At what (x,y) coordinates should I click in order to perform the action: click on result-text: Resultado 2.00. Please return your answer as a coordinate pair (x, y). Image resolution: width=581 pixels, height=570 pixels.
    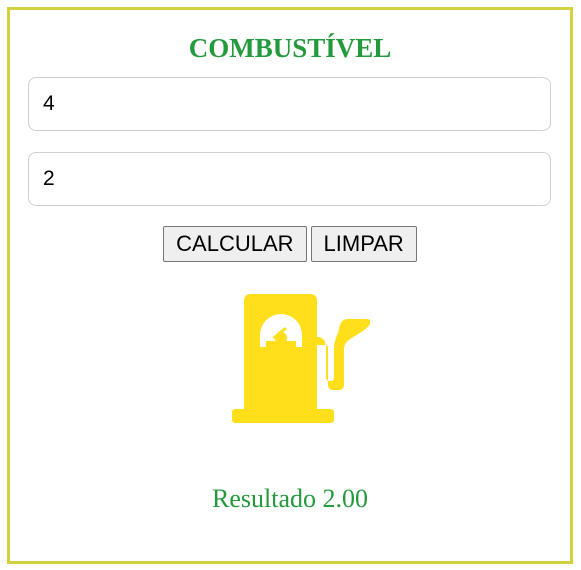
    Looking at the image, I should click on (290, 498).